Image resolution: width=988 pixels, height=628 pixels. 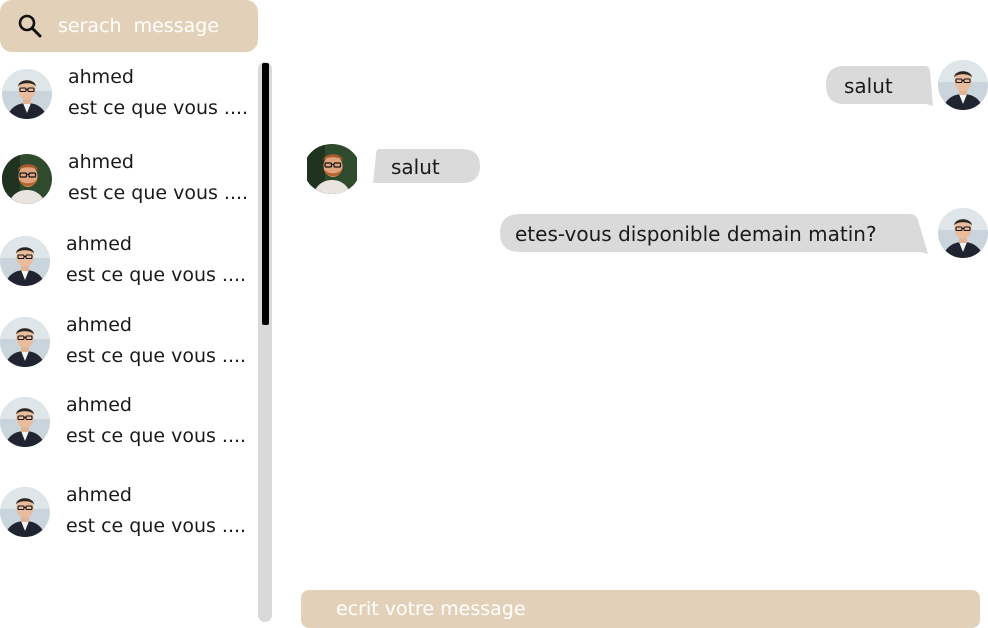 I want to click on received-message: salut, so click(x=426, y=167).